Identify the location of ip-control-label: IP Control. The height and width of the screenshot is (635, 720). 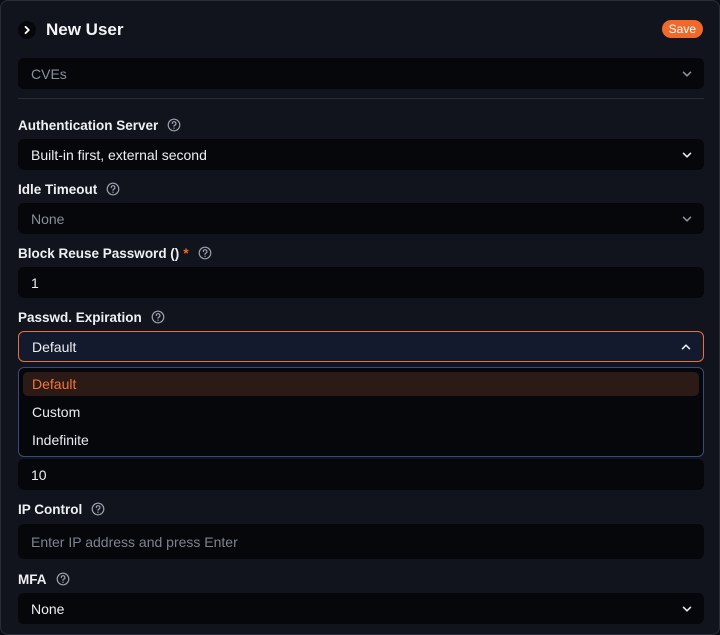
(61, 509).